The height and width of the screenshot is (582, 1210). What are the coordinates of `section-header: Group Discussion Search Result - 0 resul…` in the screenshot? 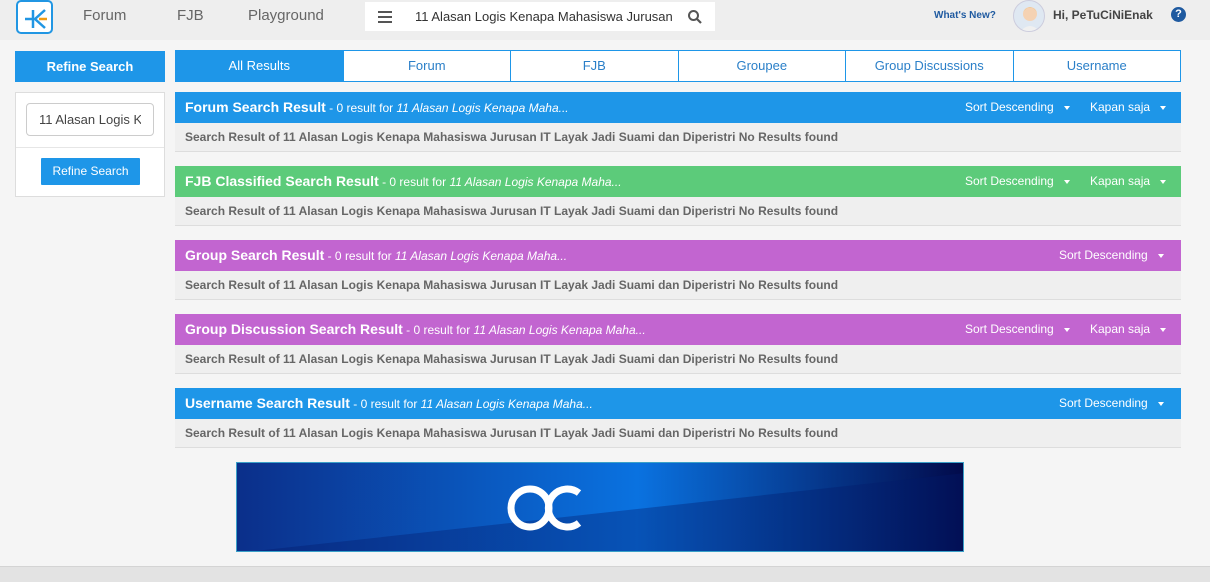 It's located at (678, 329).